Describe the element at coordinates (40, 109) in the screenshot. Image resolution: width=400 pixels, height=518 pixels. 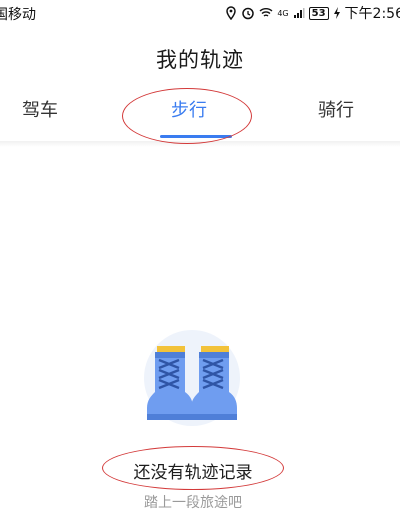
I see `tab-driving: 驾车` at that location.